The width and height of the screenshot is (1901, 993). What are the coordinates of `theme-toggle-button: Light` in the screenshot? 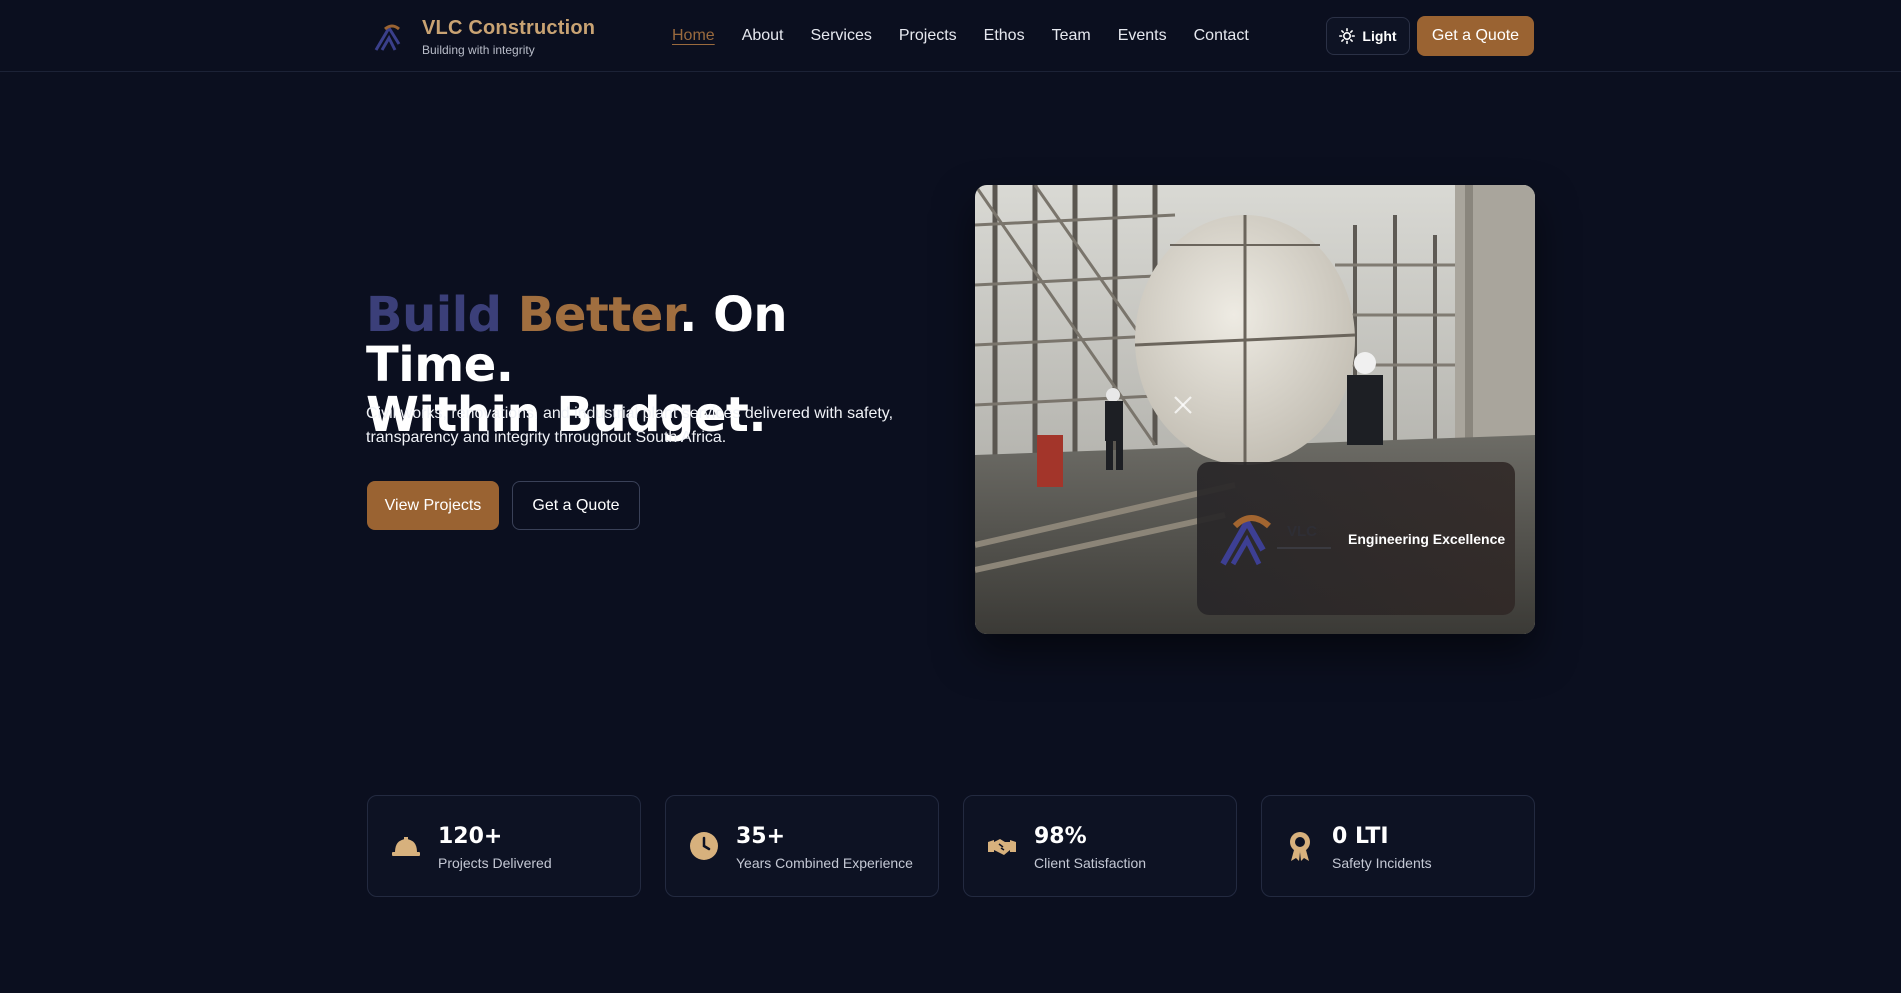 It's located at (1368, 36).